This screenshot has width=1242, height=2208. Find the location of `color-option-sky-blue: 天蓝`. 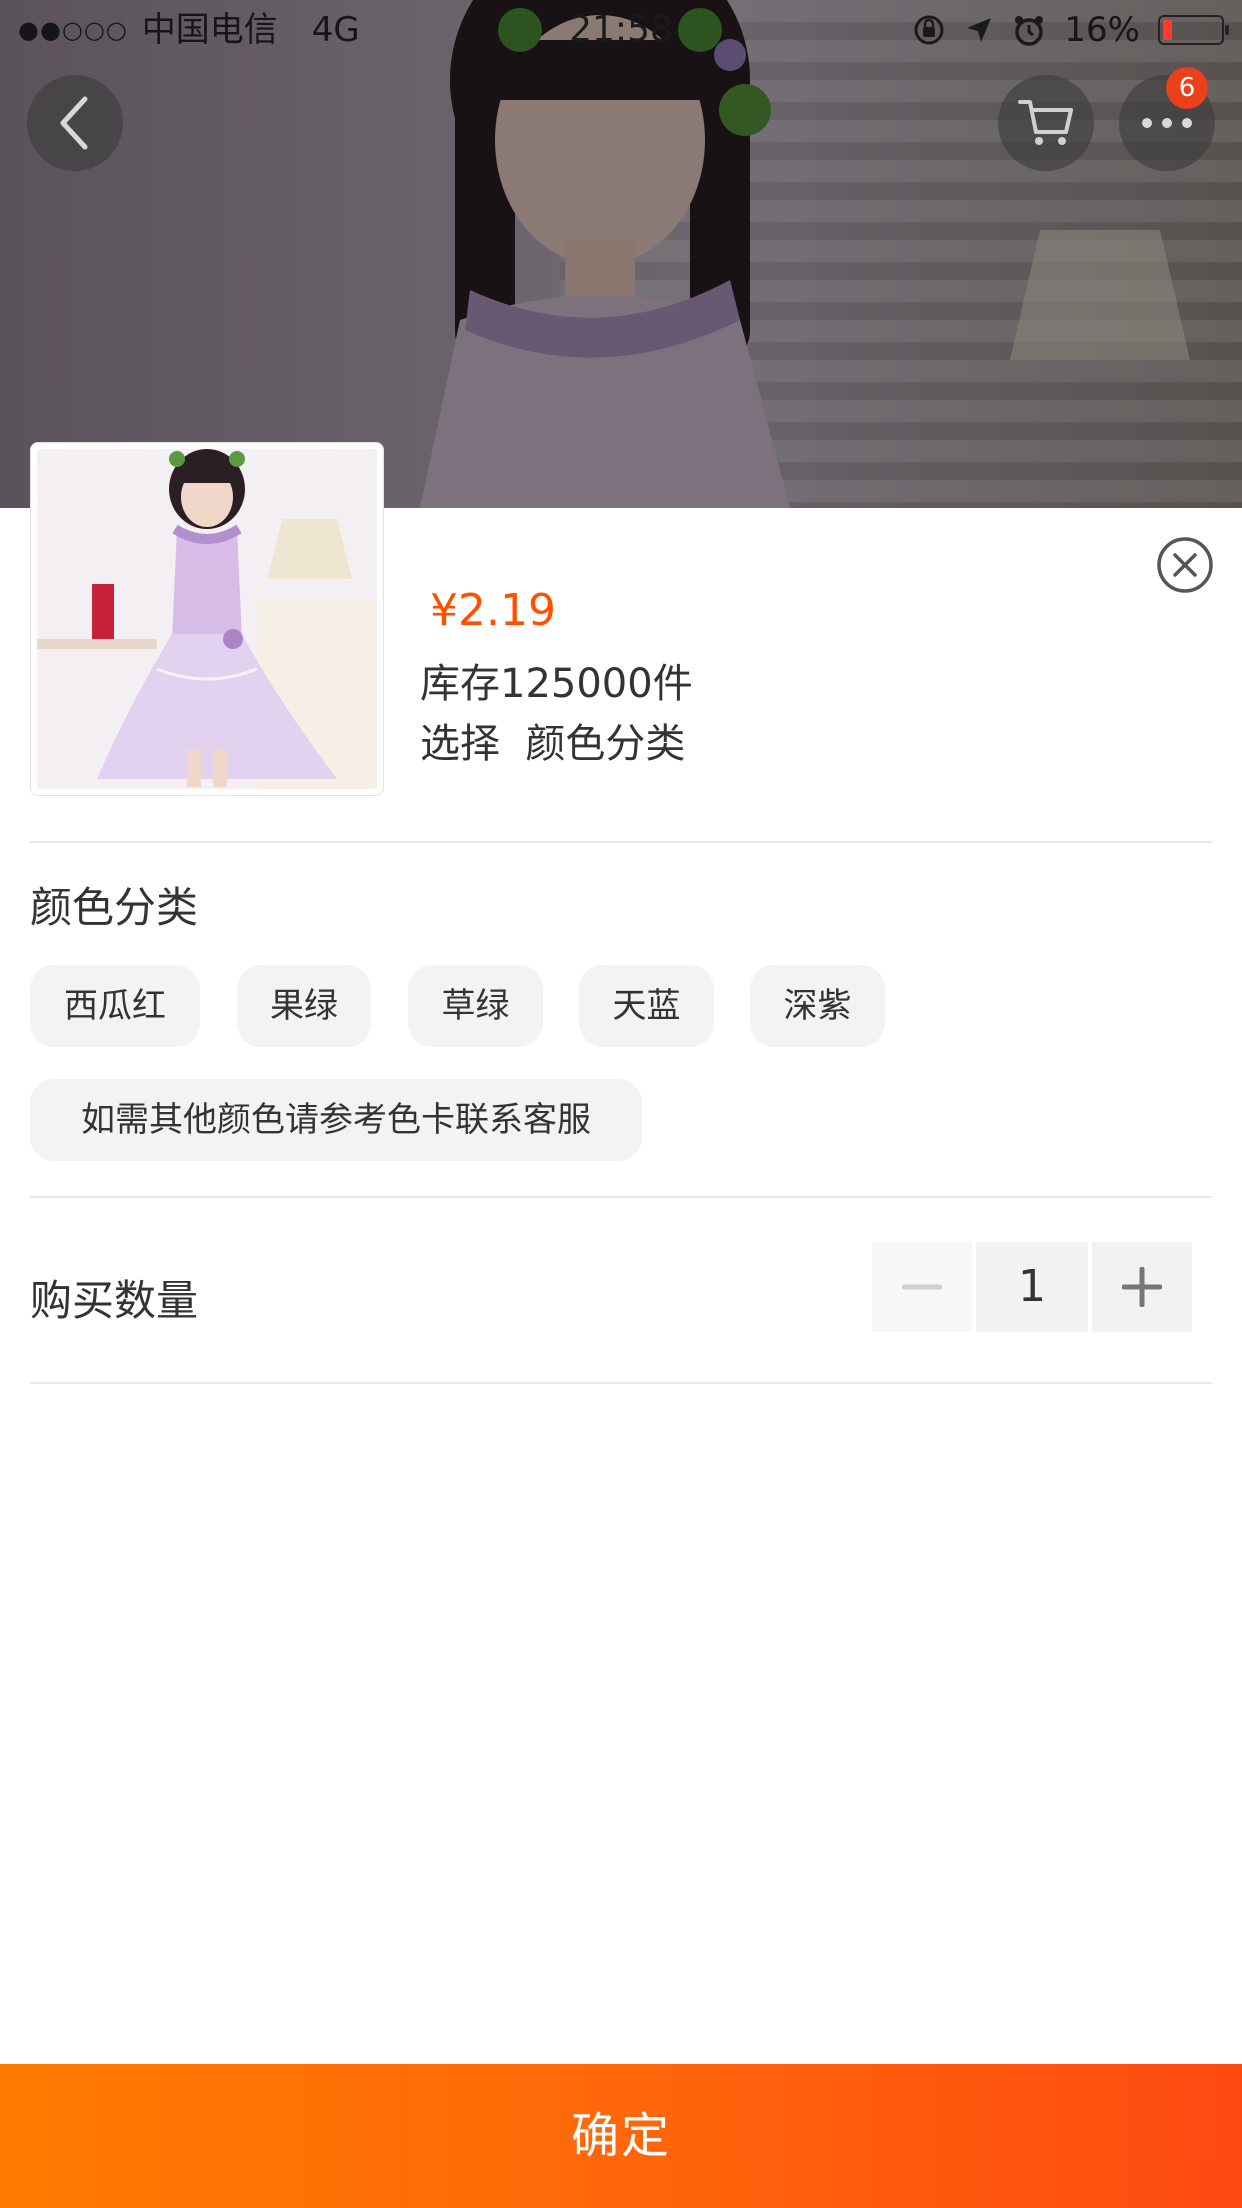

color-option-sky-blue: 天蓝 is located at coordinates (646, 1006).